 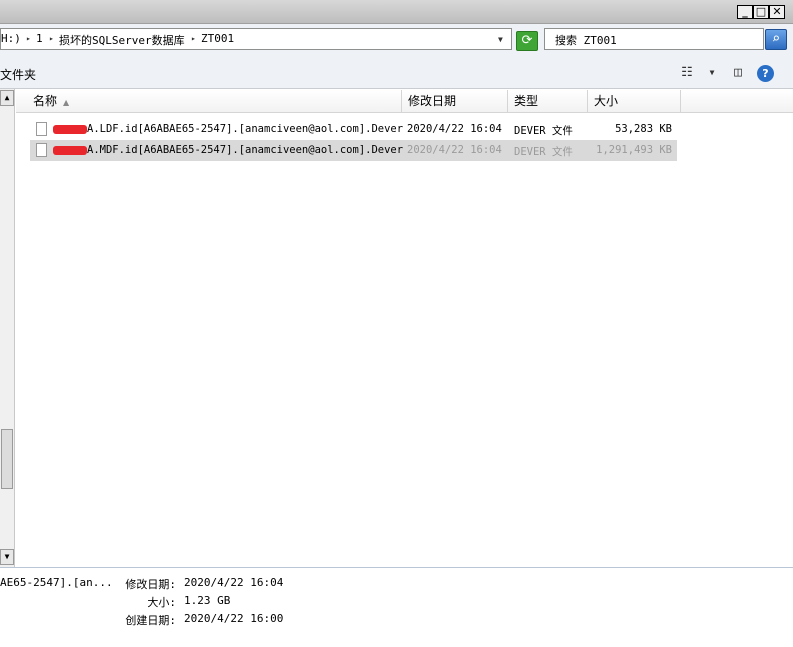 I want to click on minimize-button: _, so click(x=745, y=12).